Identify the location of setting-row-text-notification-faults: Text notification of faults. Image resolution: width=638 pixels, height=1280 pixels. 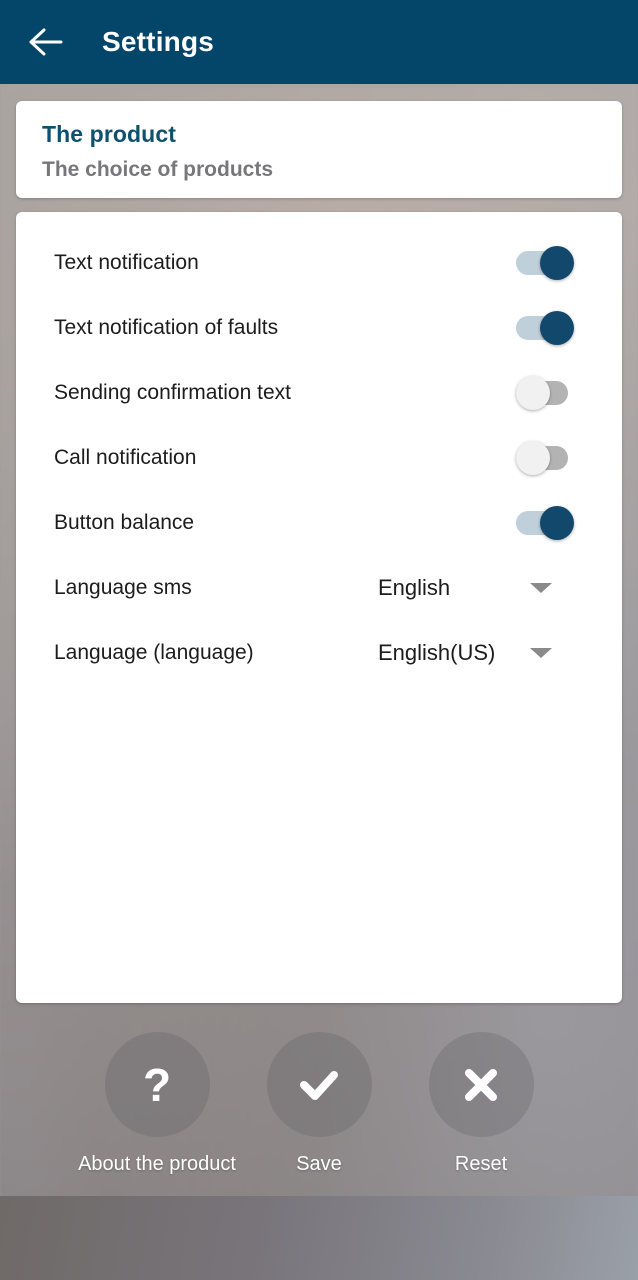
(319, 327).